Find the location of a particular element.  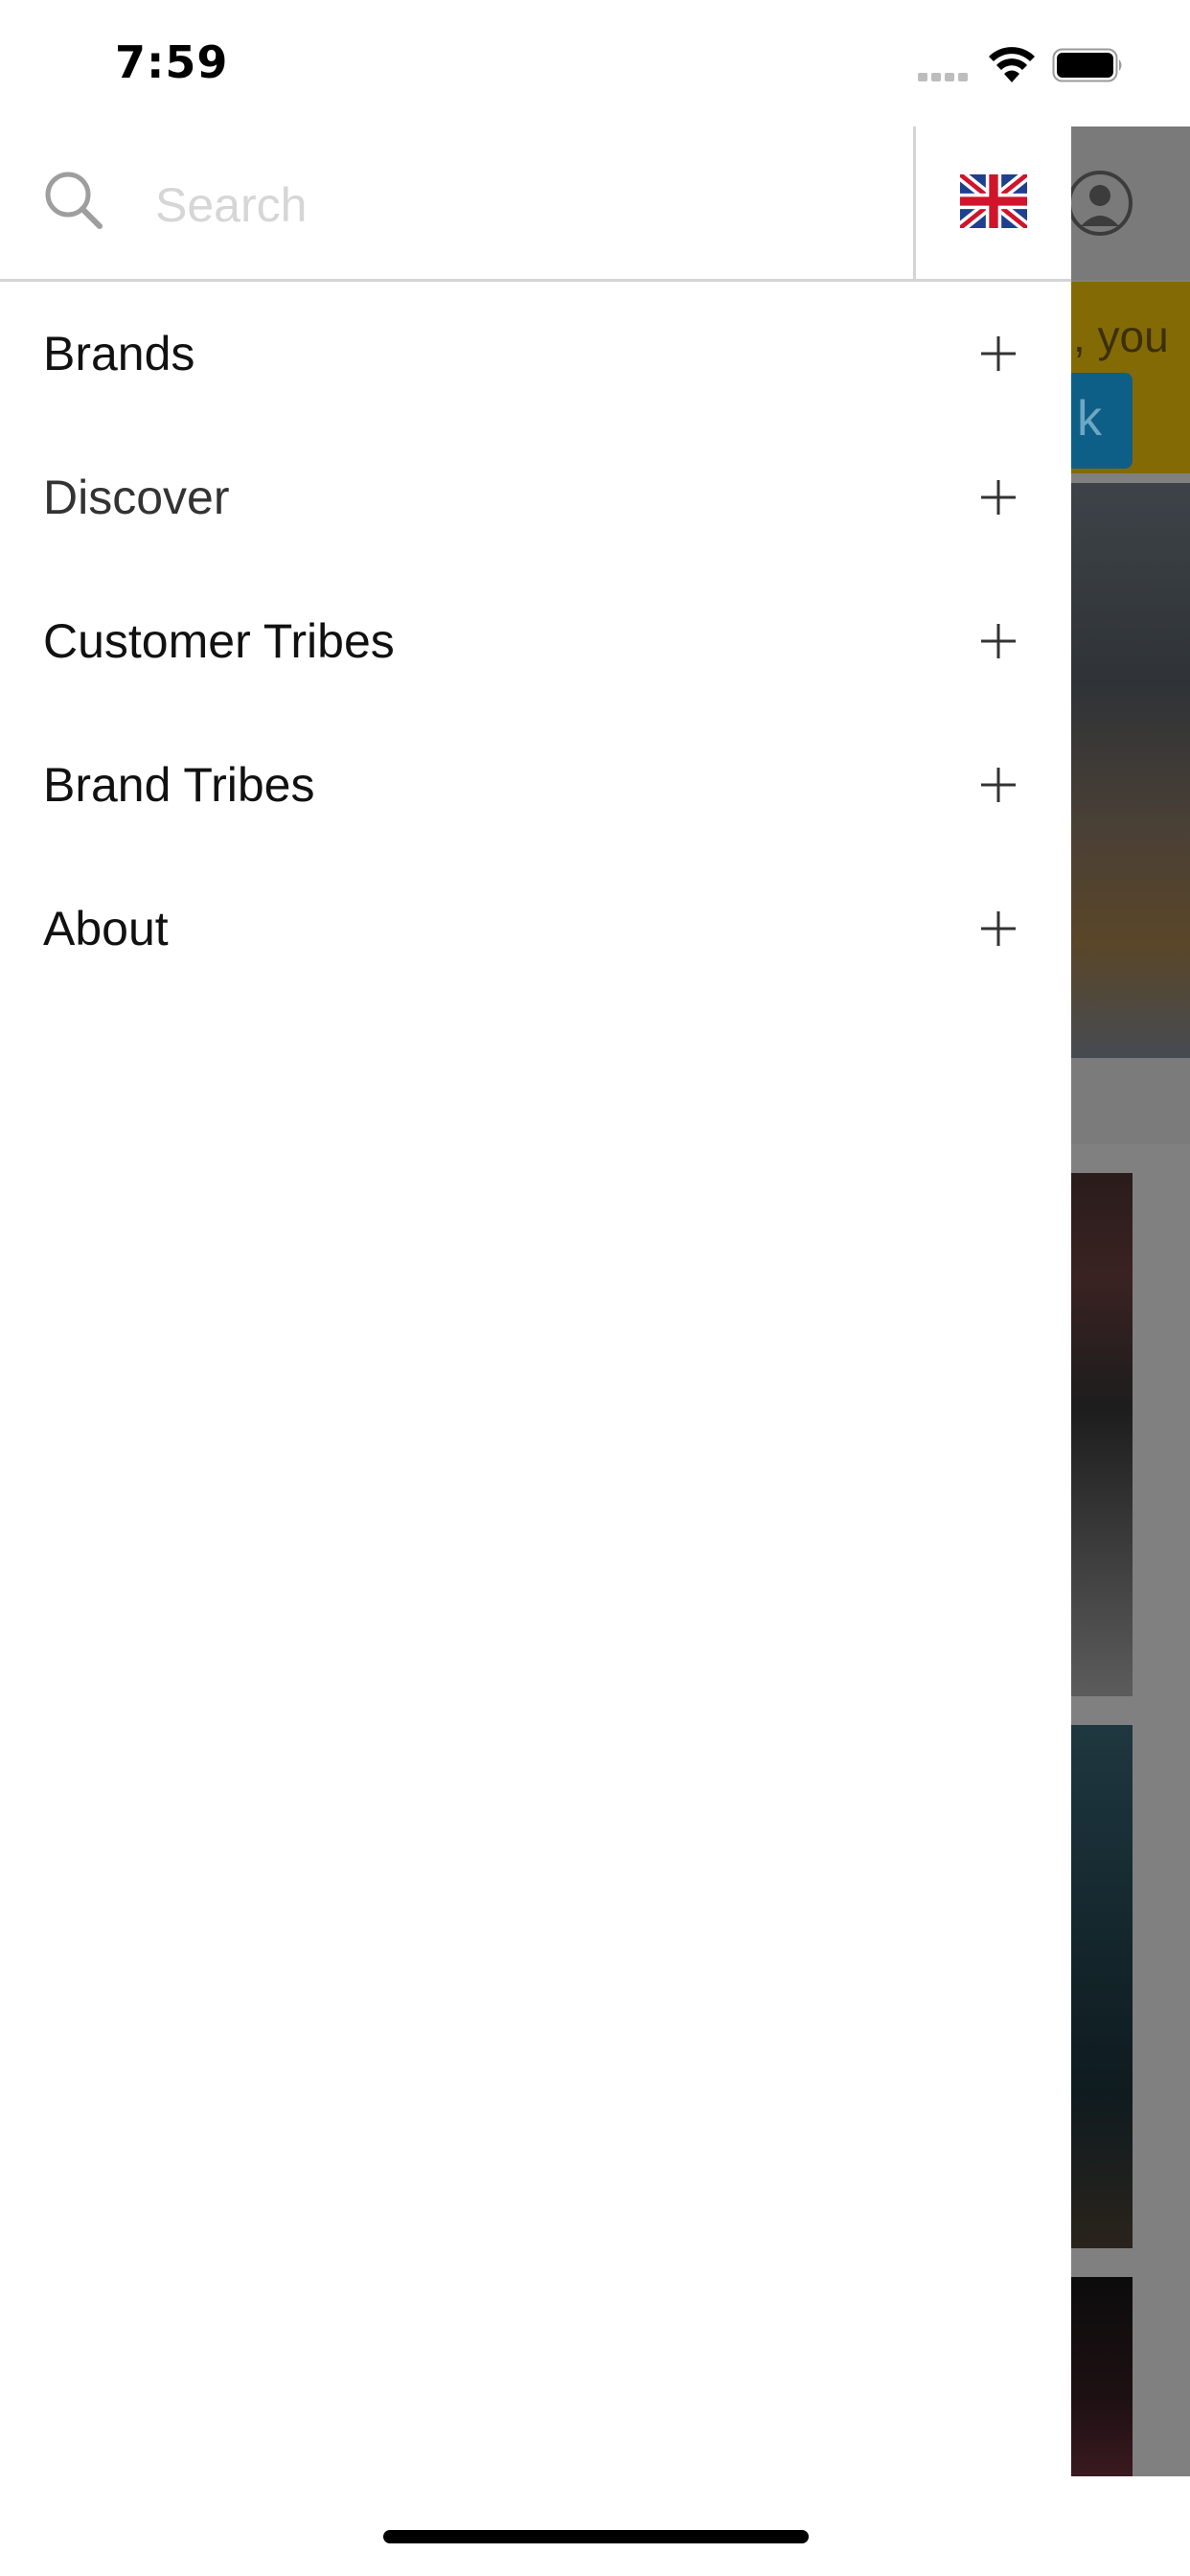

uk-flag-icon is located at coordinates (994, 201).